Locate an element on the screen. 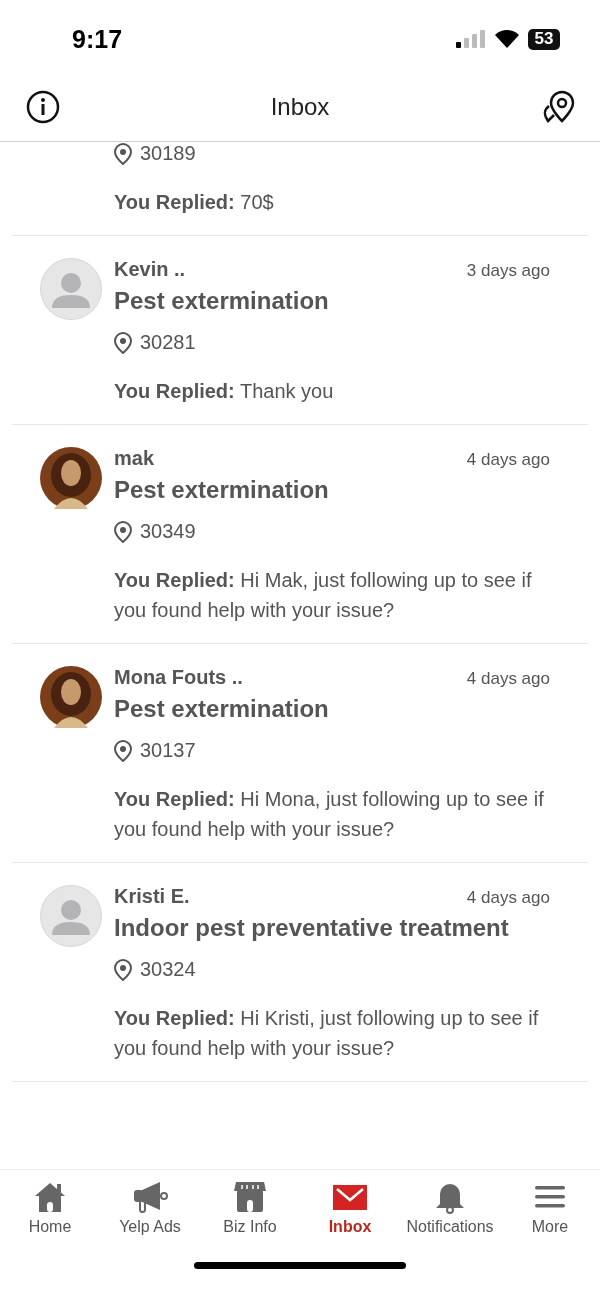  signal-icon is located at coordinates (471, 39).